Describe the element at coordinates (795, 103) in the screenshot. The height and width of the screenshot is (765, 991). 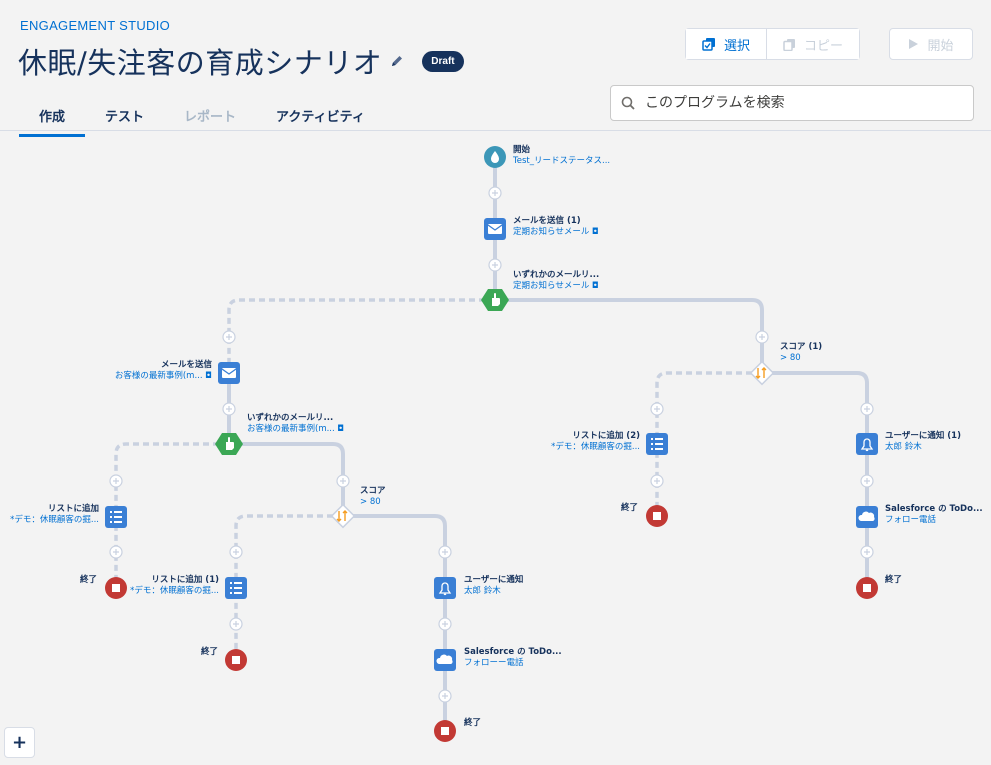
I see `search-input` at that location.